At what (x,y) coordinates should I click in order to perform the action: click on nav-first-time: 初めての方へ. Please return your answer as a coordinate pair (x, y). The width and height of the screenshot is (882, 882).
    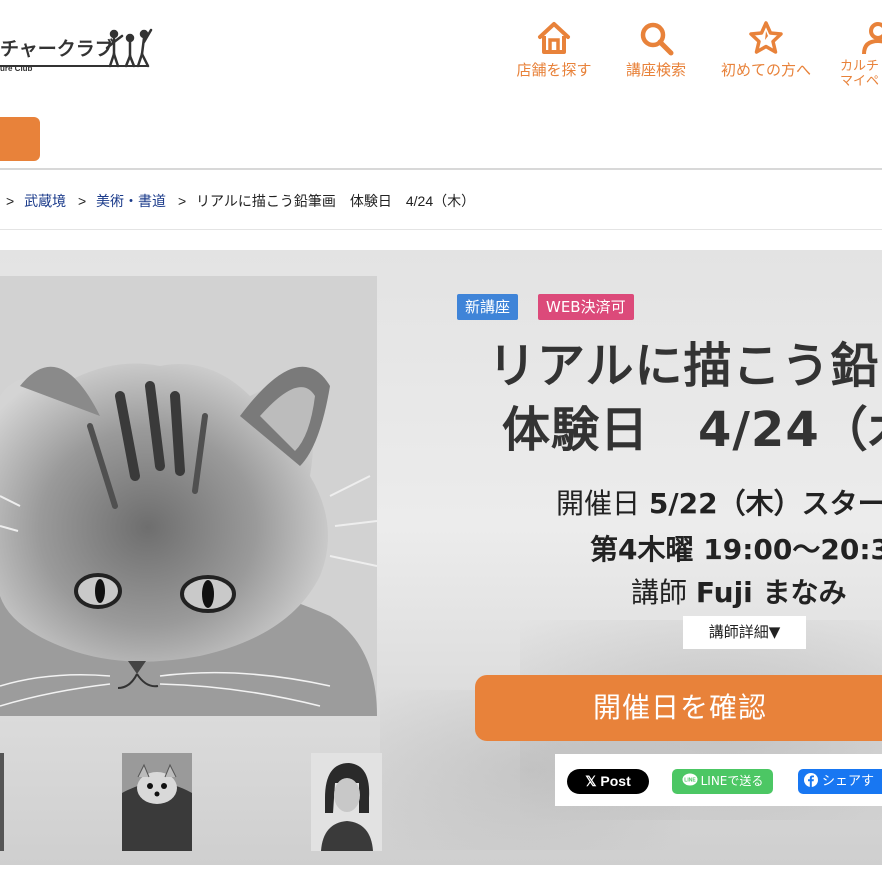
    Looking at the image, I should click on (766, 50).